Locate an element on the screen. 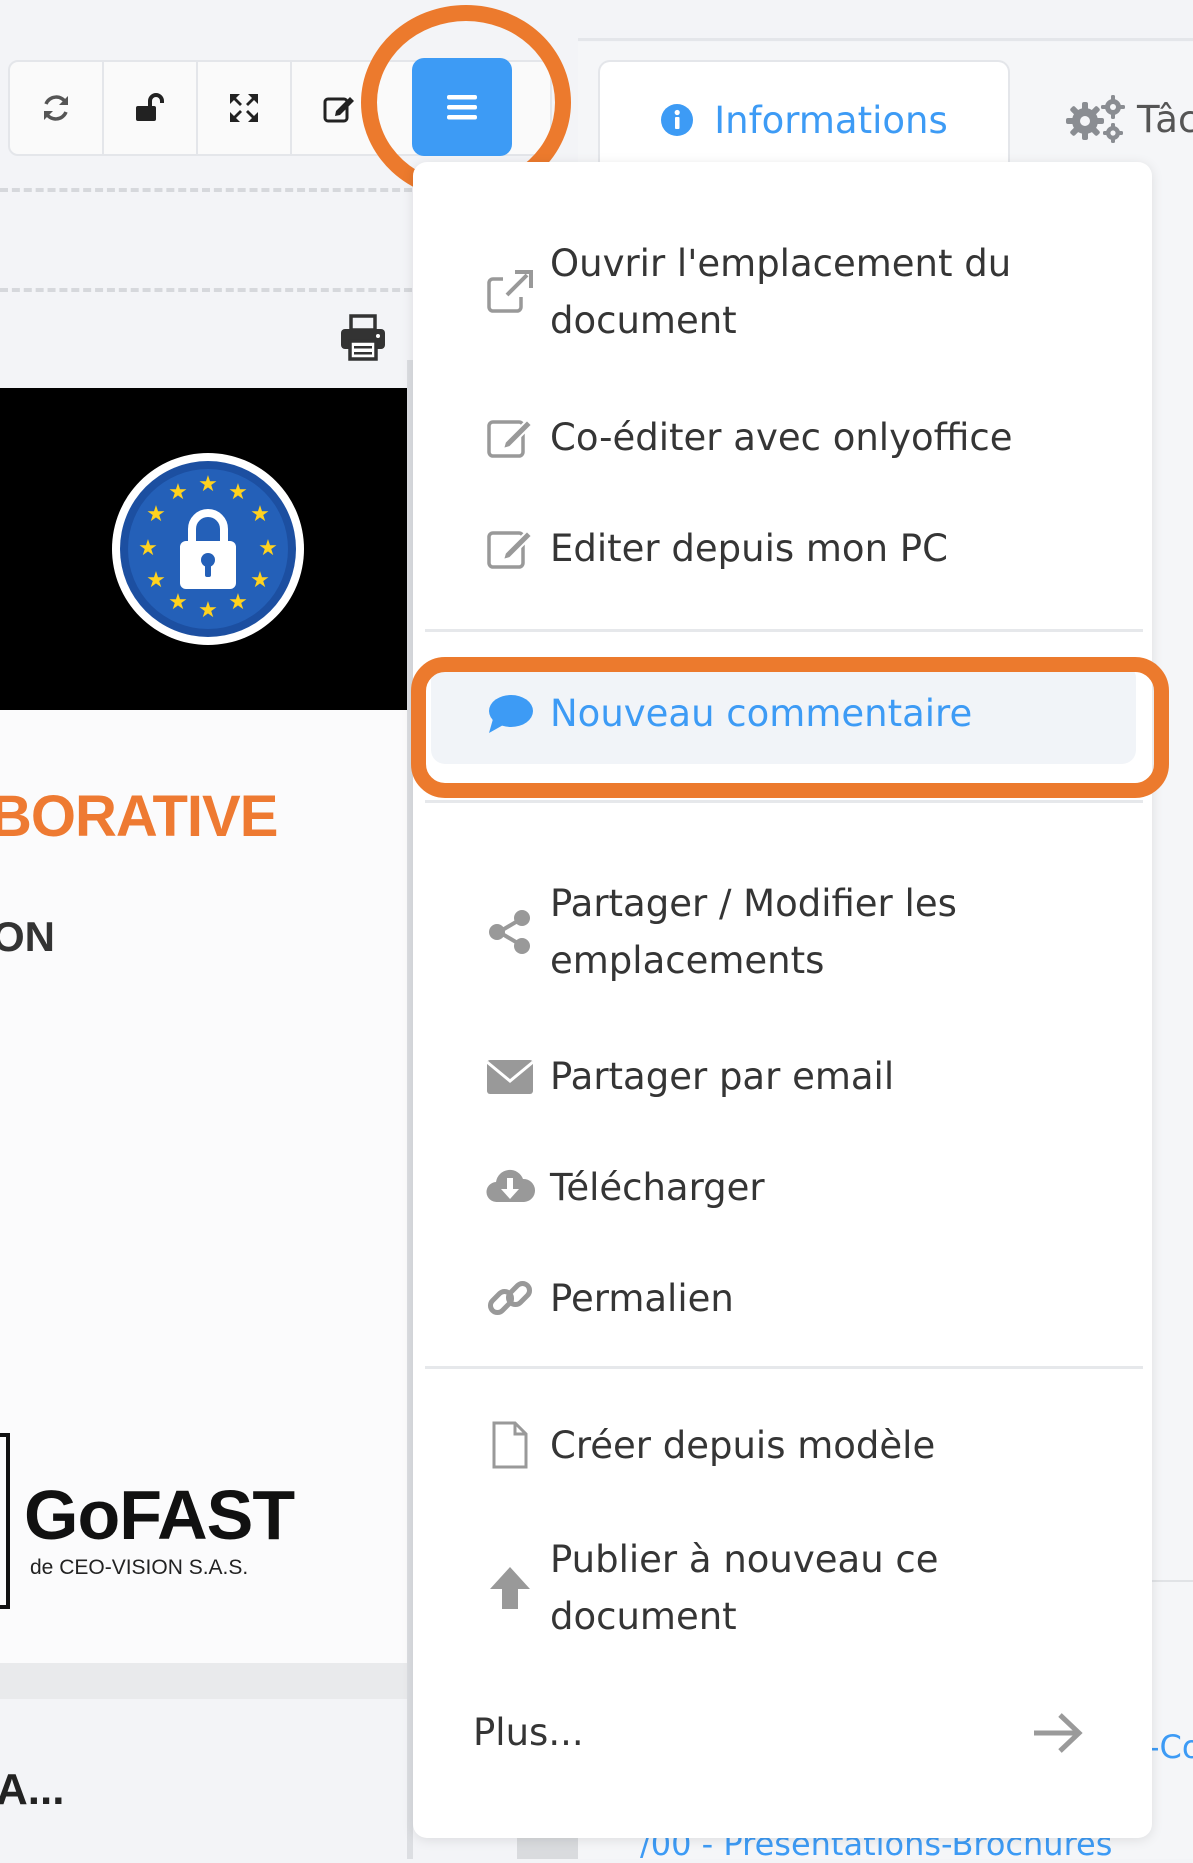 The height and width of the screenshot is (1863, 1193). menu-item-create-from-template: Créer depuis modèle is located at coordinates (782, 1446).